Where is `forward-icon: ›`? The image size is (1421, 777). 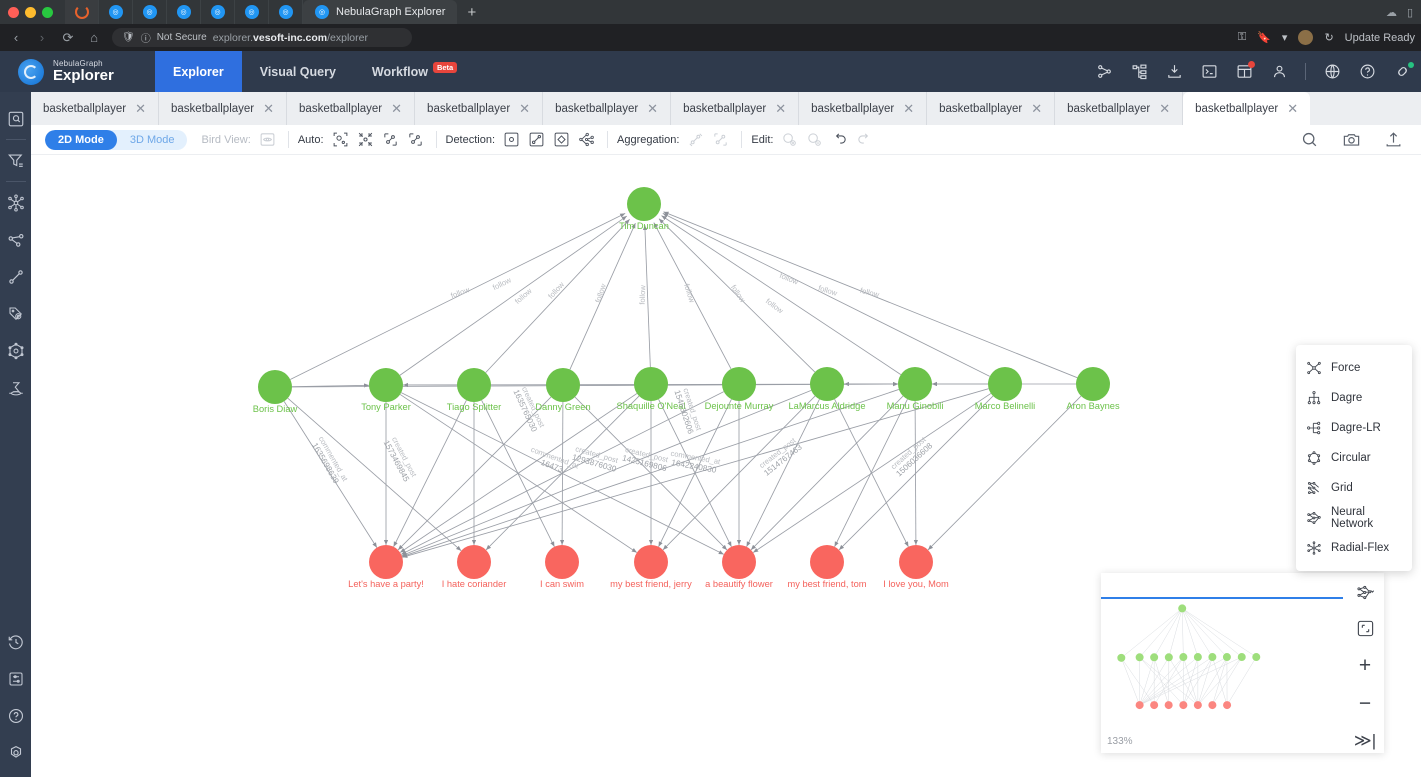
forward-icon: › is located at coordinates (42, 37).